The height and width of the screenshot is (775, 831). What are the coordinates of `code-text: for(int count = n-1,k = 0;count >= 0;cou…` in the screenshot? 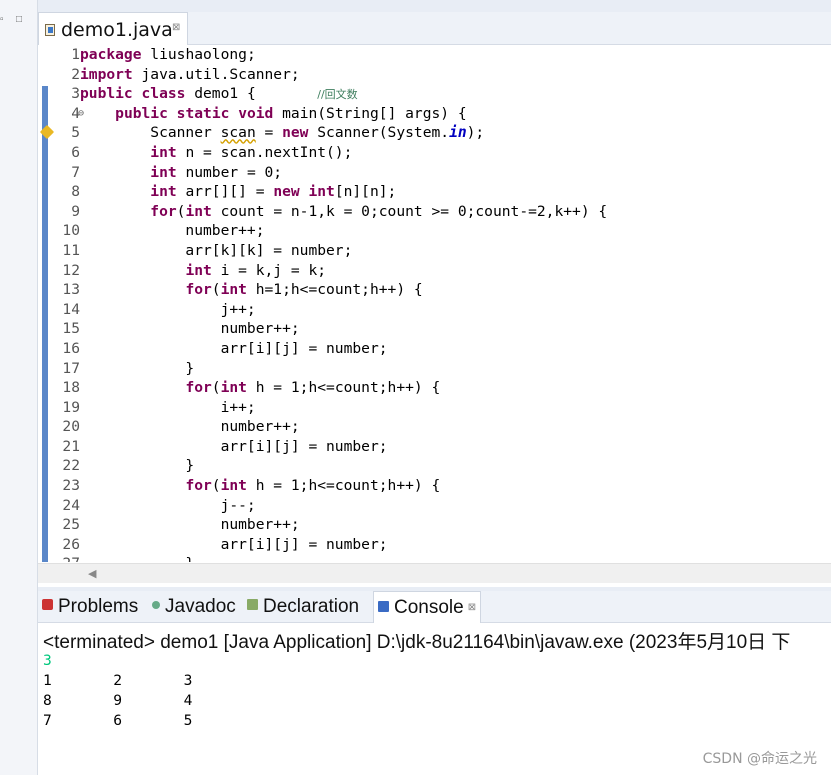 It's located at (379, 211).